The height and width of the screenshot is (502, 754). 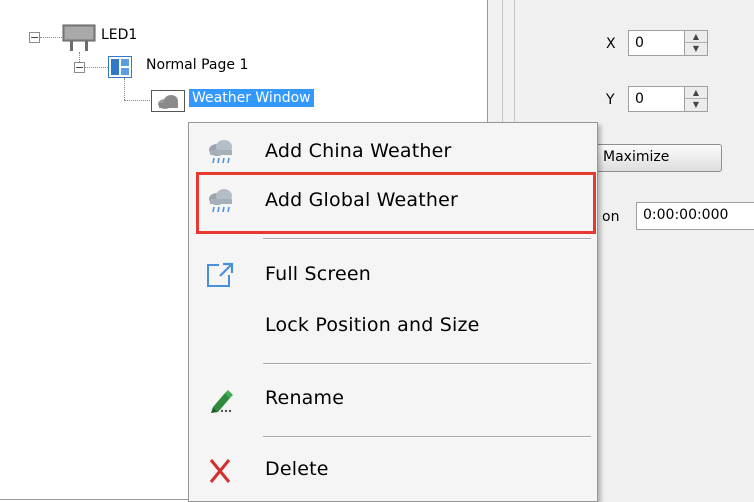 I want to click on tree-item-weather-window: Weather Window, so click(x=251, y=98).